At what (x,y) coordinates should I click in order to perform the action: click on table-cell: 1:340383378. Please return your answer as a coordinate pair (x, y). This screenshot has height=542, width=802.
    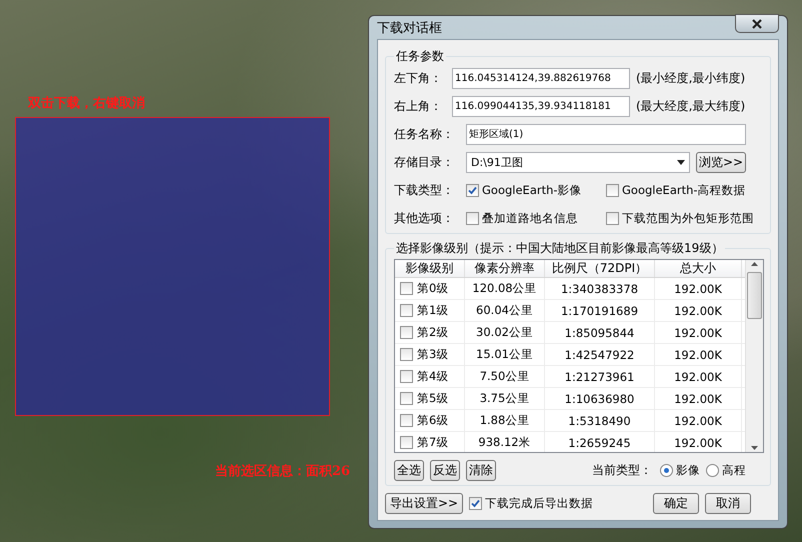
    Looking at the image, I should click on (600, 288).